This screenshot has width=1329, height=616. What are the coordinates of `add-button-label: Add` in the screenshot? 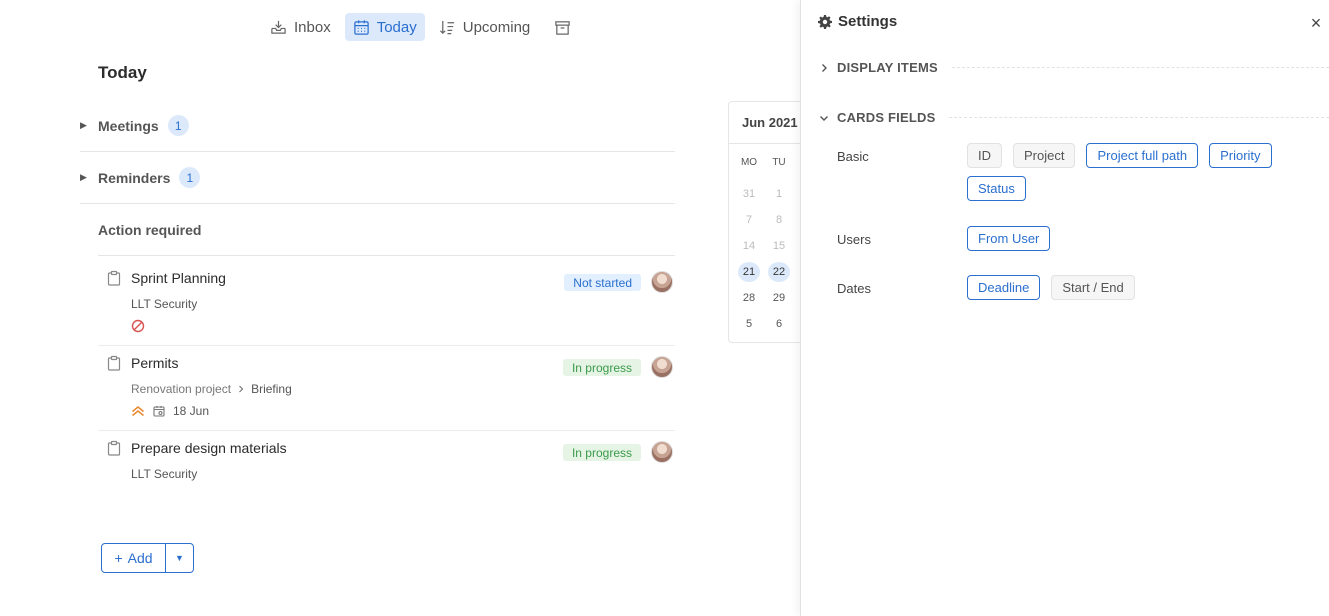 It's located at (140, 558).